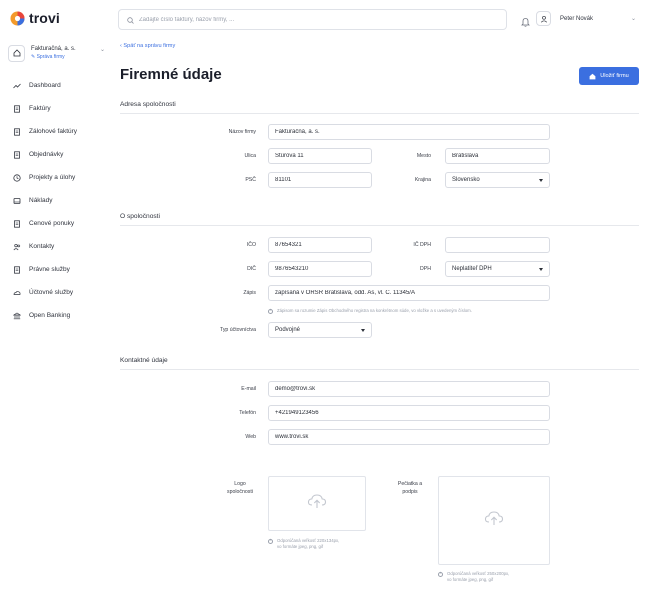  What do you see at coordinates (425, 269) in the screenshot?
I see `dph-label: DPH` at bounding box center [425, 269].